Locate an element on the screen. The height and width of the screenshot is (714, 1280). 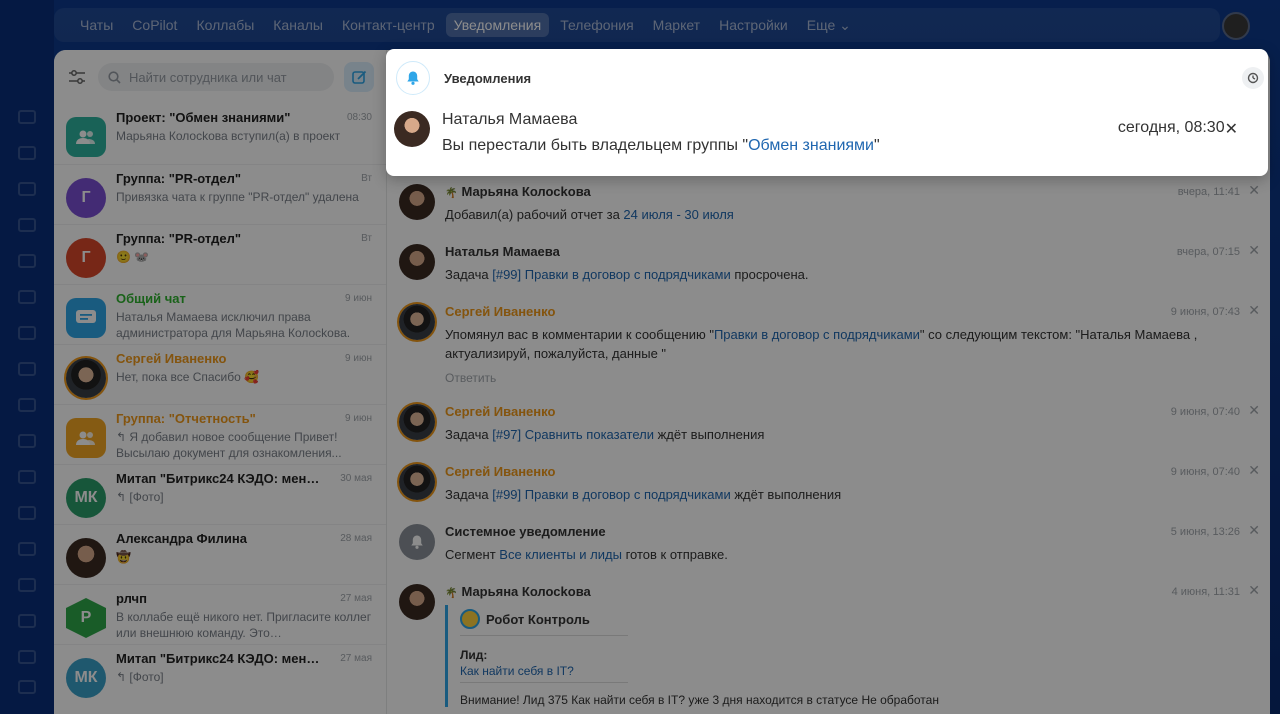
history-icon is located at coordinates (1253, 78).